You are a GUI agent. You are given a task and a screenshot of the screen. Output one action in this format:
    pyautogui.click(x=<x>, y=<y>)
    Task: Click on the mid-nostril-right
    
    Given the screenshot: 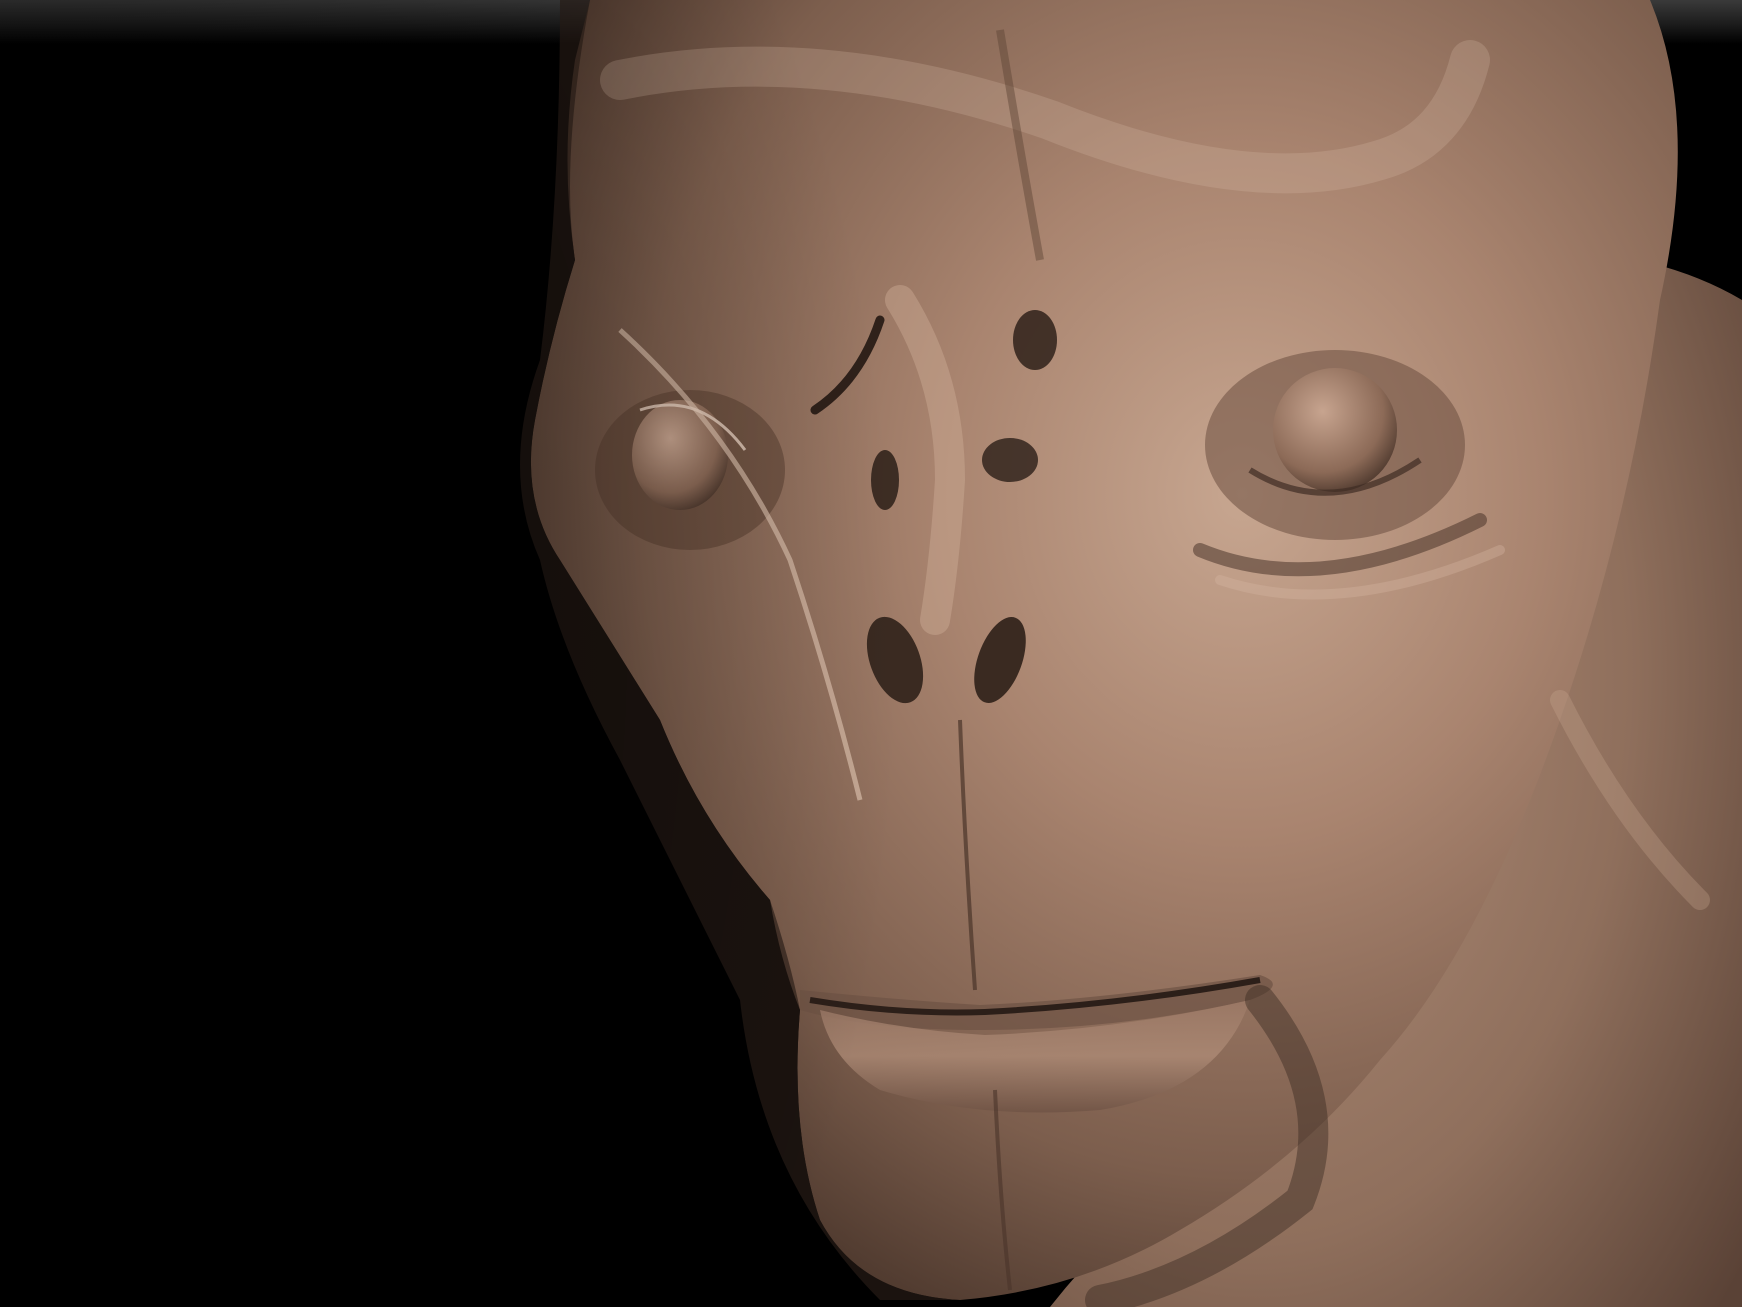 What is the action you would take?
    pyautogui.click(x=1010, y=460)
    